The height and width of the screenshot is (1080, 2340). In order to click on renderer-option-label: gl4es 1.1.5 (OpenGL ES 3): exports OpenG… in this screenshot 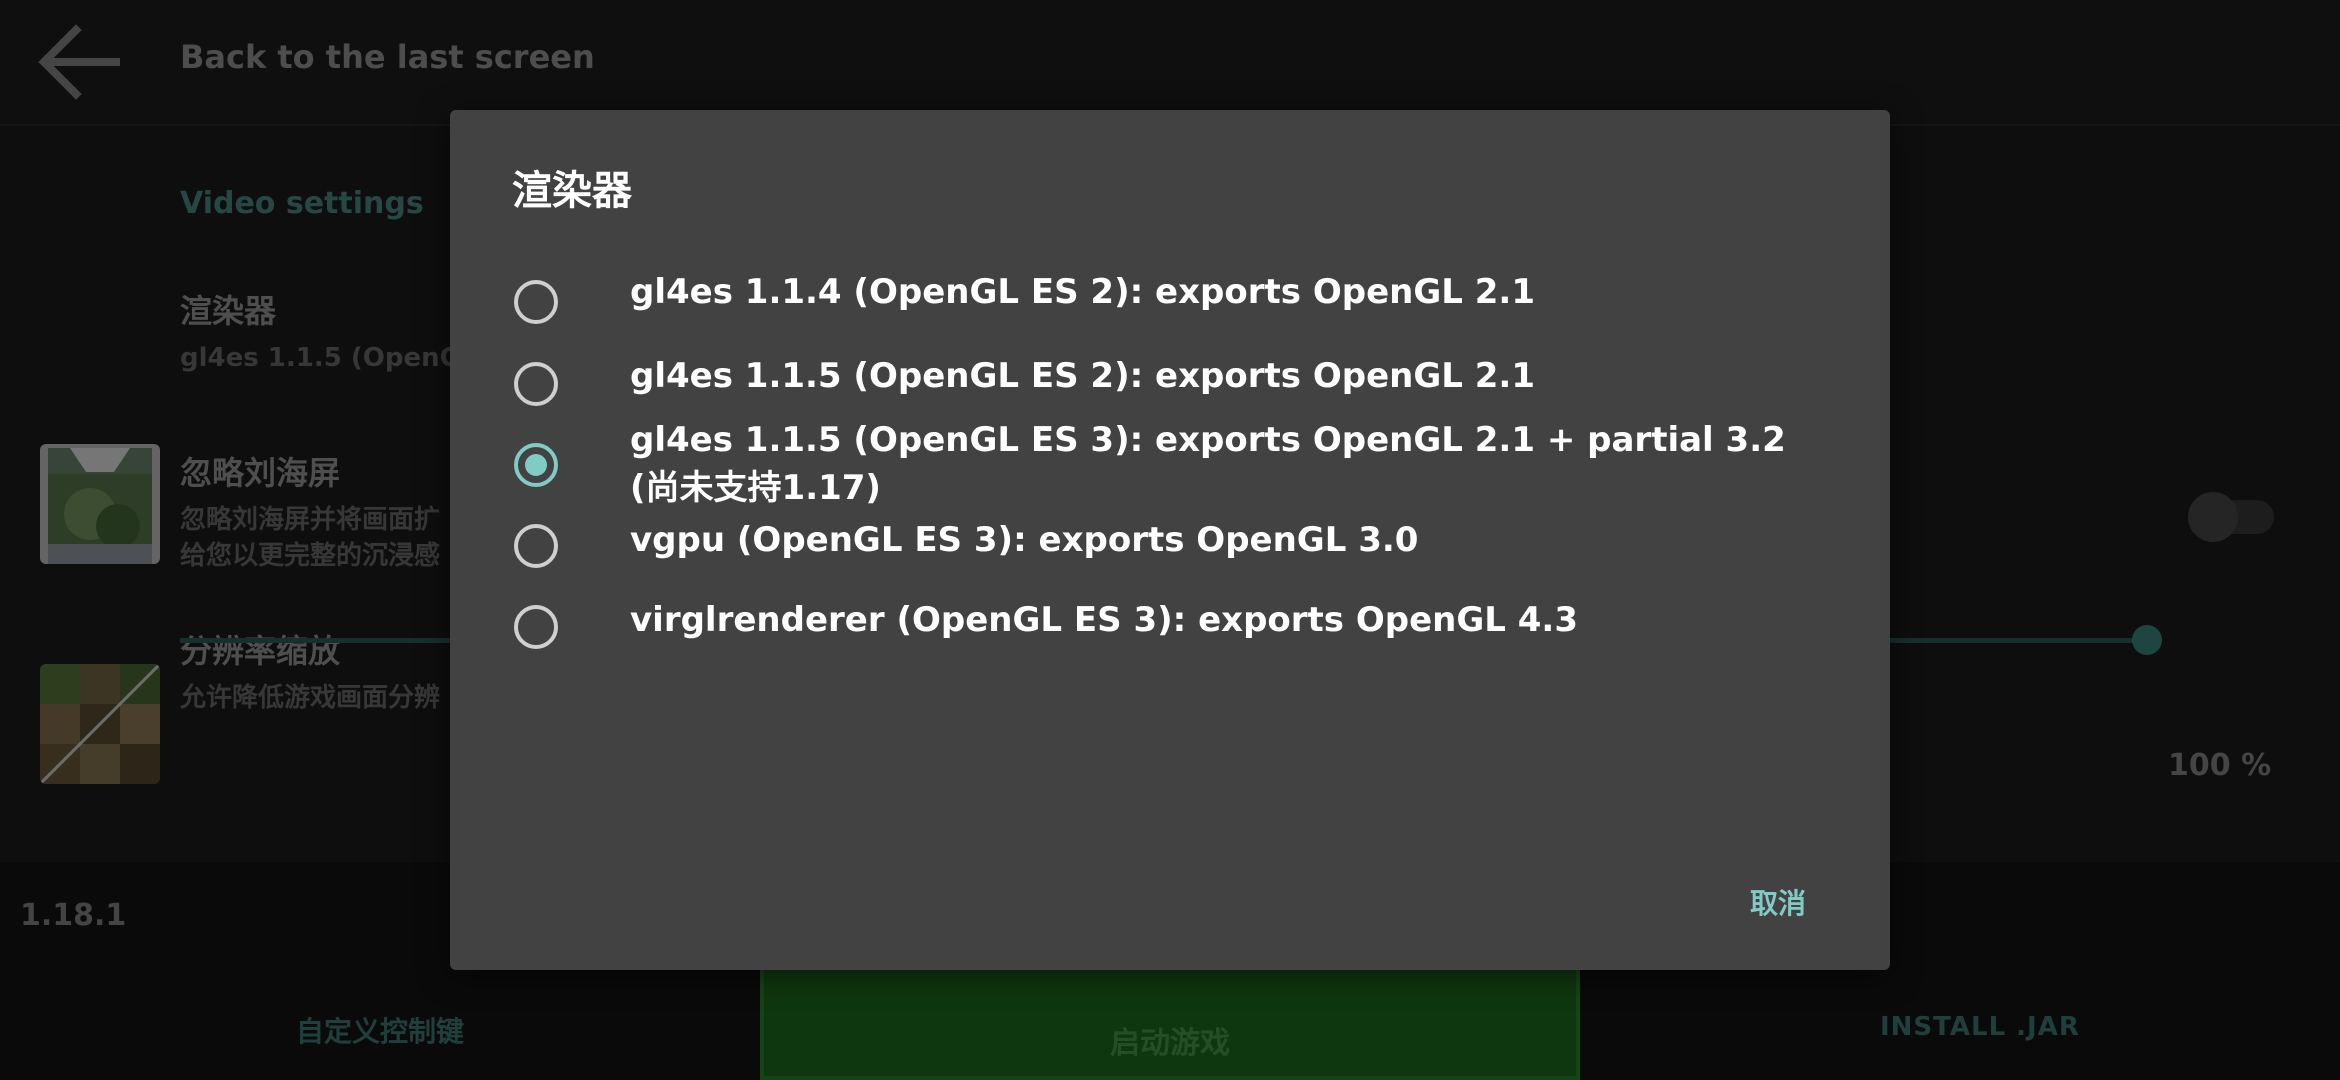, I will do `click(1230, 464)`.